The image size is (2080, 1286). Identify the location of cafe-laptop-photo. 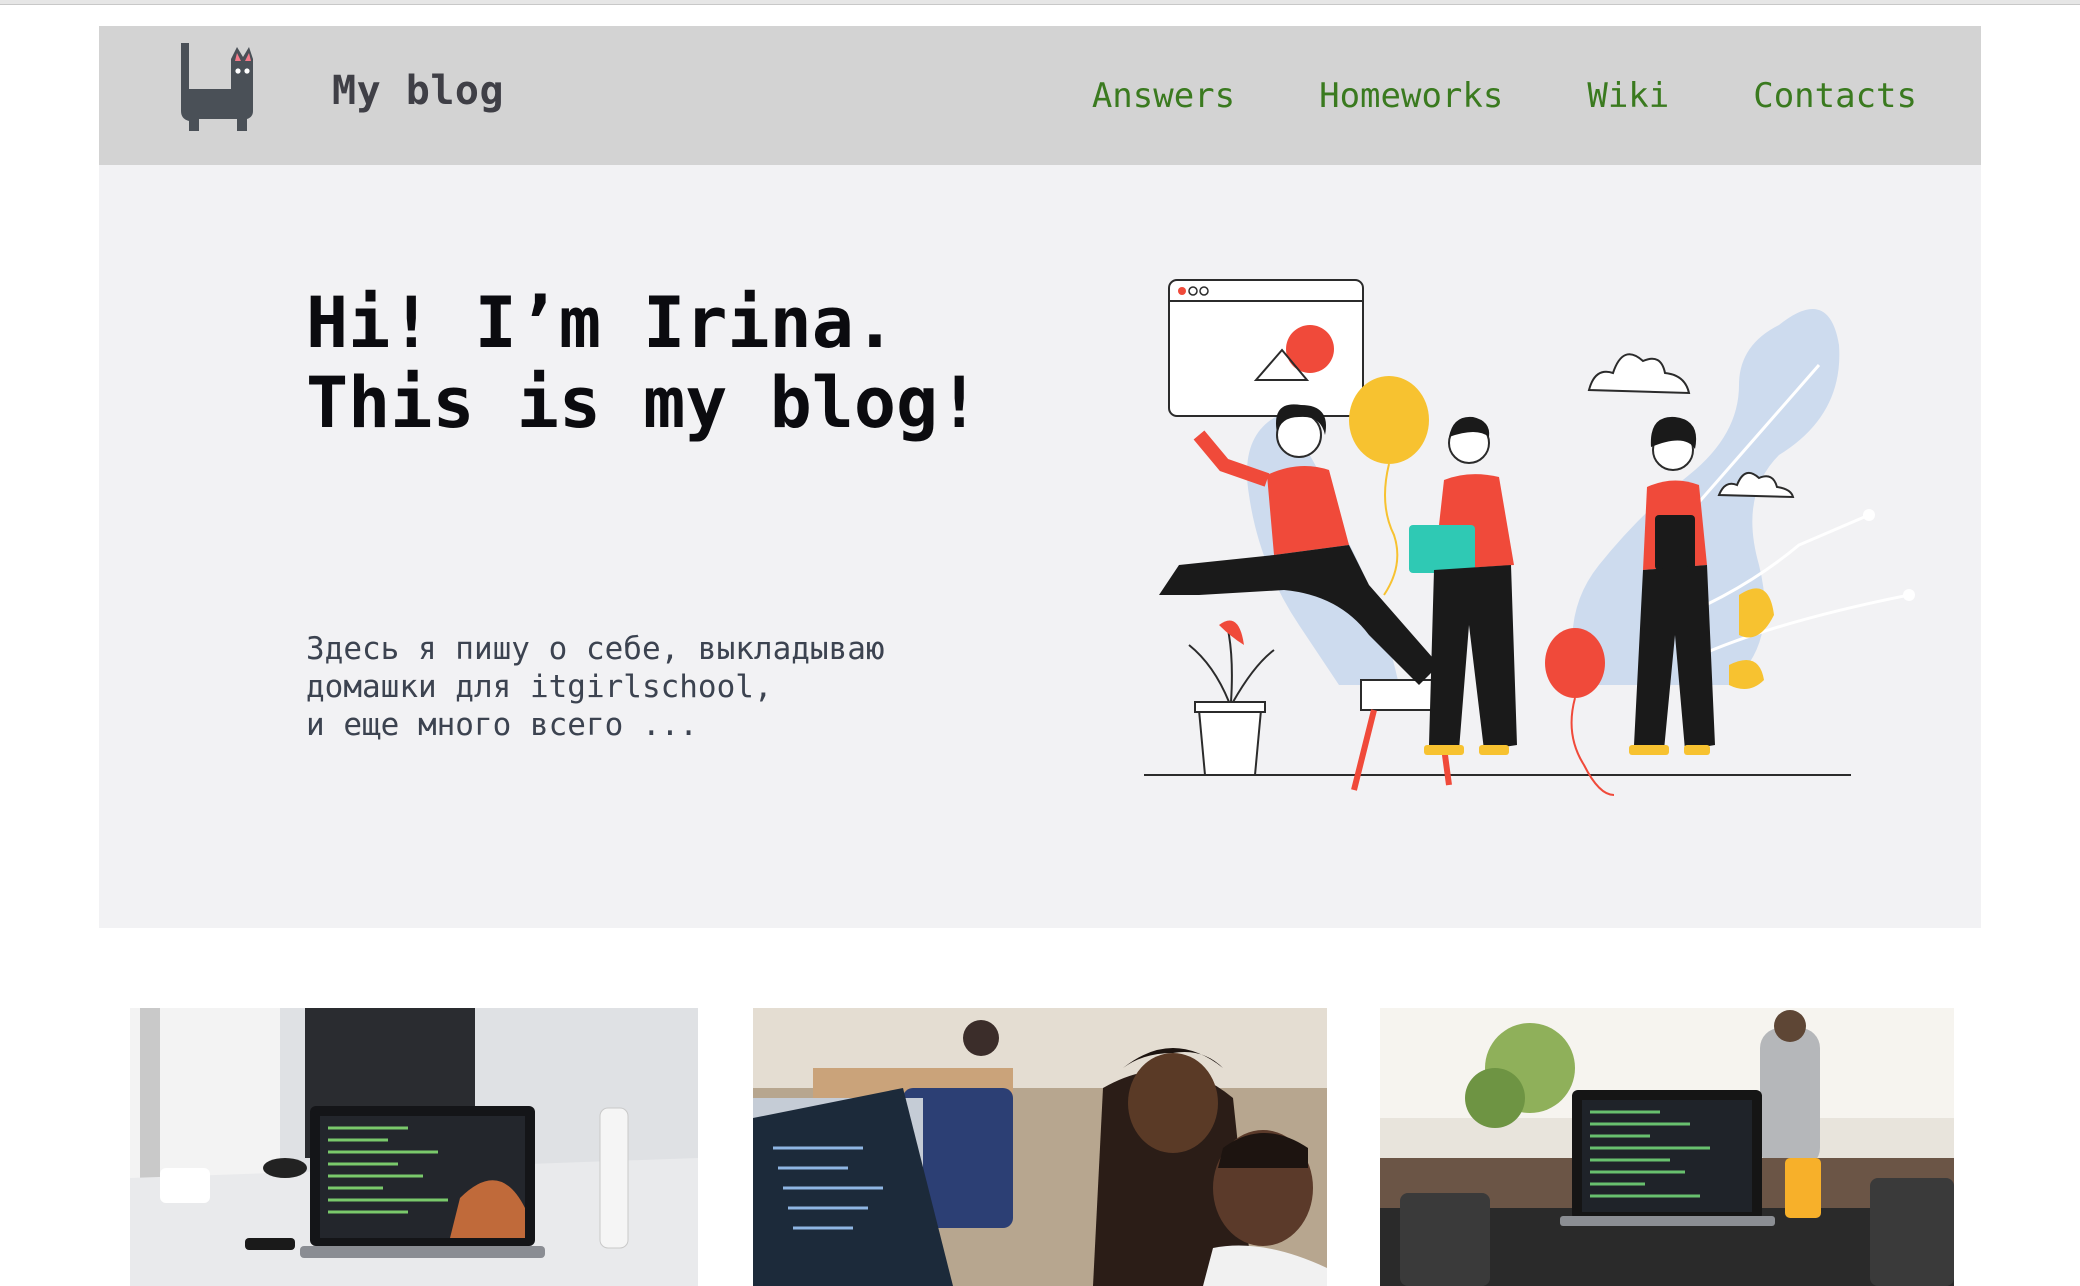
(1667, 1147).